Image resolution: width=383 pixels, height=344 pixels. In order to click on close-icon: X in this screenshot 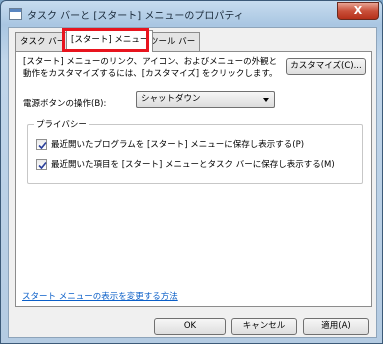, I will do `click(358, 10)`.